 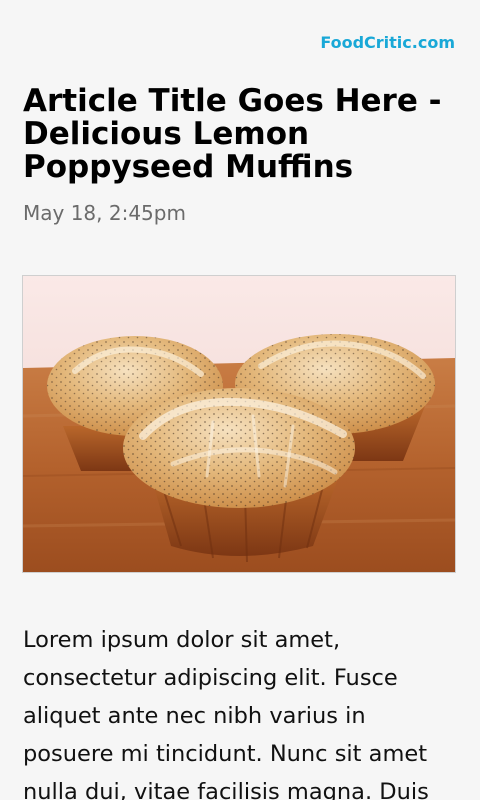 I want to click on article-date: May 18, 2:45pm, so click(x=104, y=213).